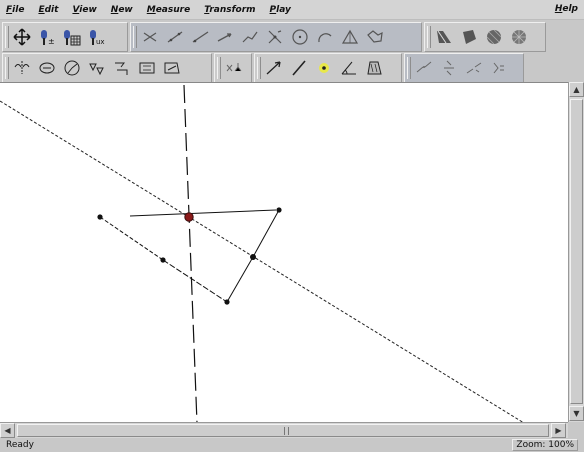 This screenshot has width=584, height=452. What do you see at coordinates (240, 279) in the screenshot?
I see `segment-bottom-right` at bounding box center [240, 279].